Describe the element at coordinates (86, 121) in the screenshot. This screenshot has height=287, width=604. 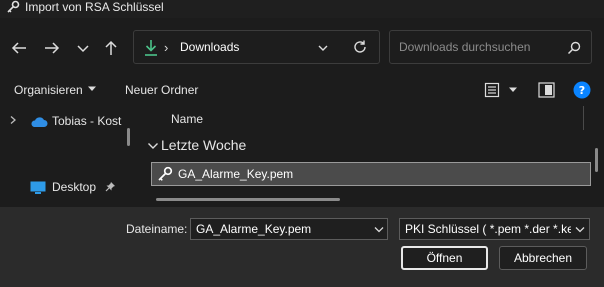
I see `sidebar-item-onedrive: Tobias - Kost` at that location.